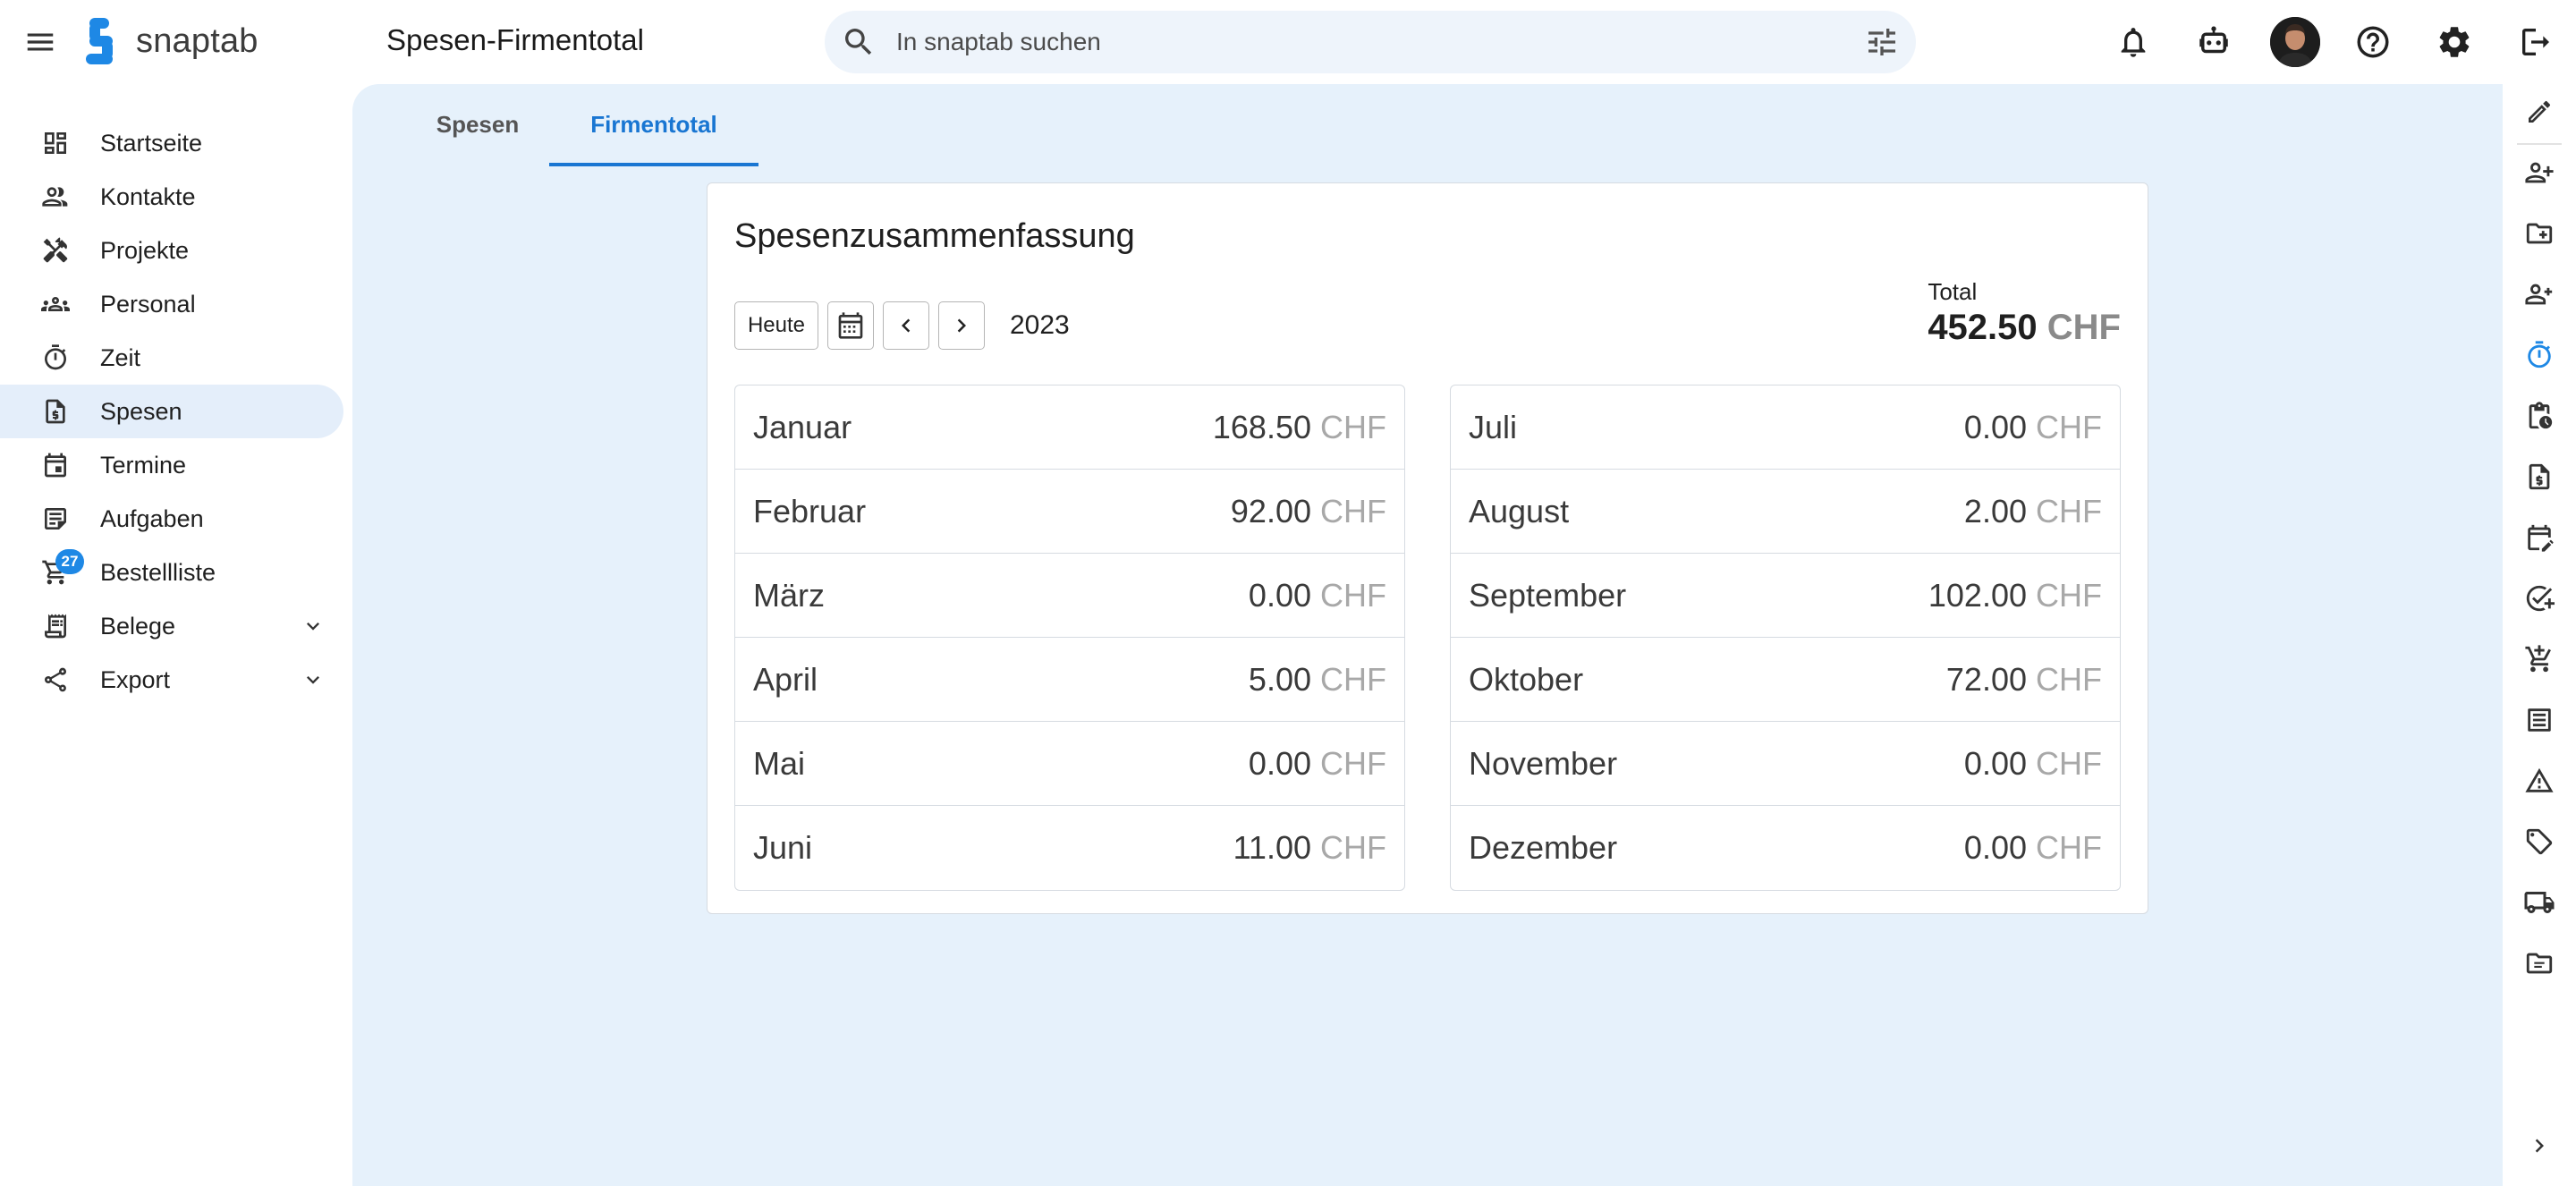 This screenshot has width=2576, height=1186. What do you see at coordinates (653, 125) in the screenshot?
I see `tab-firmentotal: Firmentotal` at bounding box center [653, 125].